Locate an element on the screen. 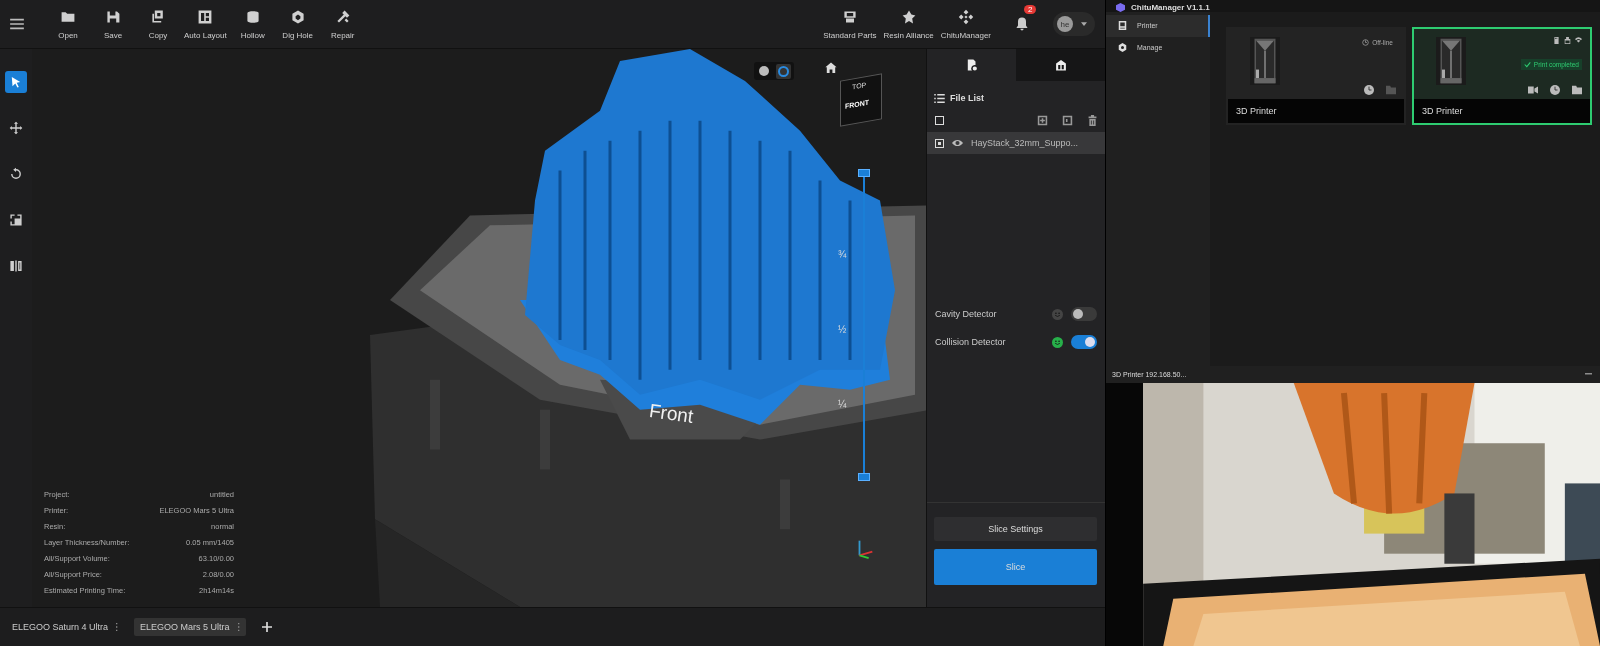  account-button: he is located at coordinates (1074, 24).